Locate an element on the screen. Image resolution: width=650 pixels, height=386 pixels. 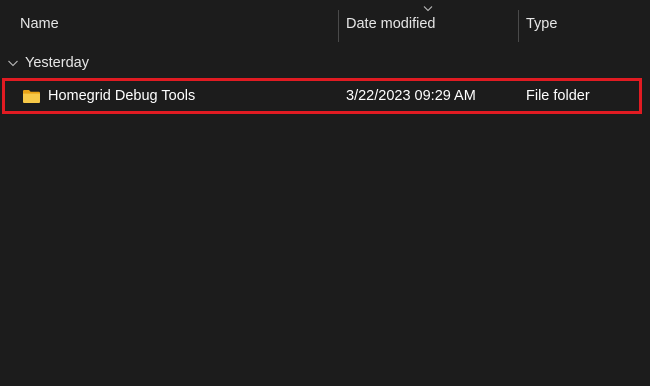
file-name: Homegrid Debug Tools is located at coordinates (122, 96).